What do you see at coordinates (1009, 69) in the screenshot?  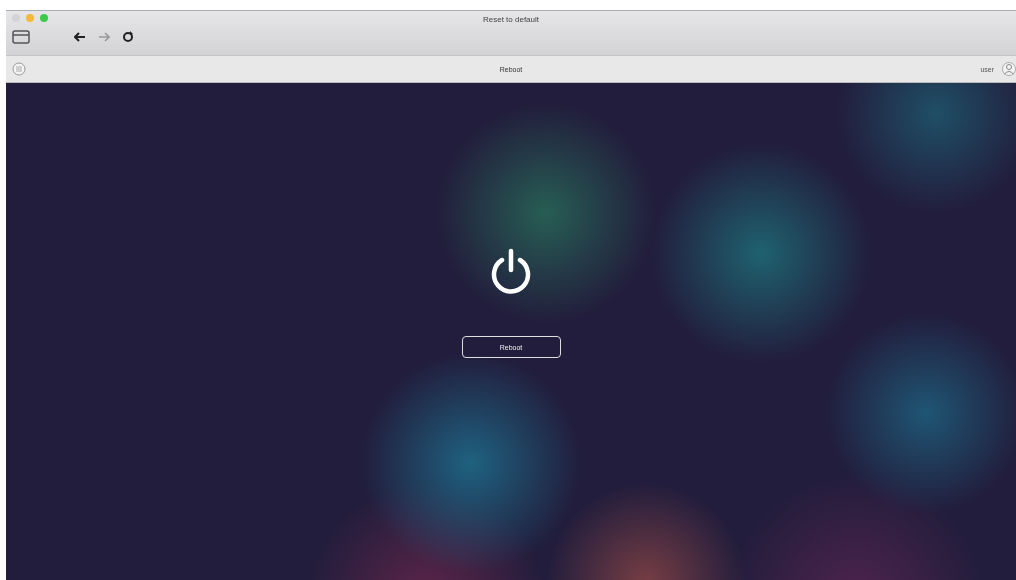 I see `user-avatar-icon` at bounding box center [1009, 69].